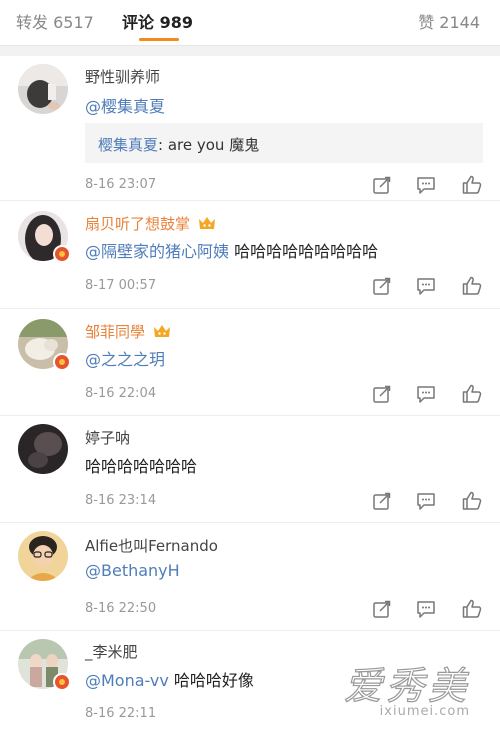 This screenshot has height=733, width=500. What do you see at coordinates (250, 577) in the screenshot?
I see `comment-item: Alfie也叫Fernando @BethanyH 8-16 22:50` at bounding box center [250, 577].